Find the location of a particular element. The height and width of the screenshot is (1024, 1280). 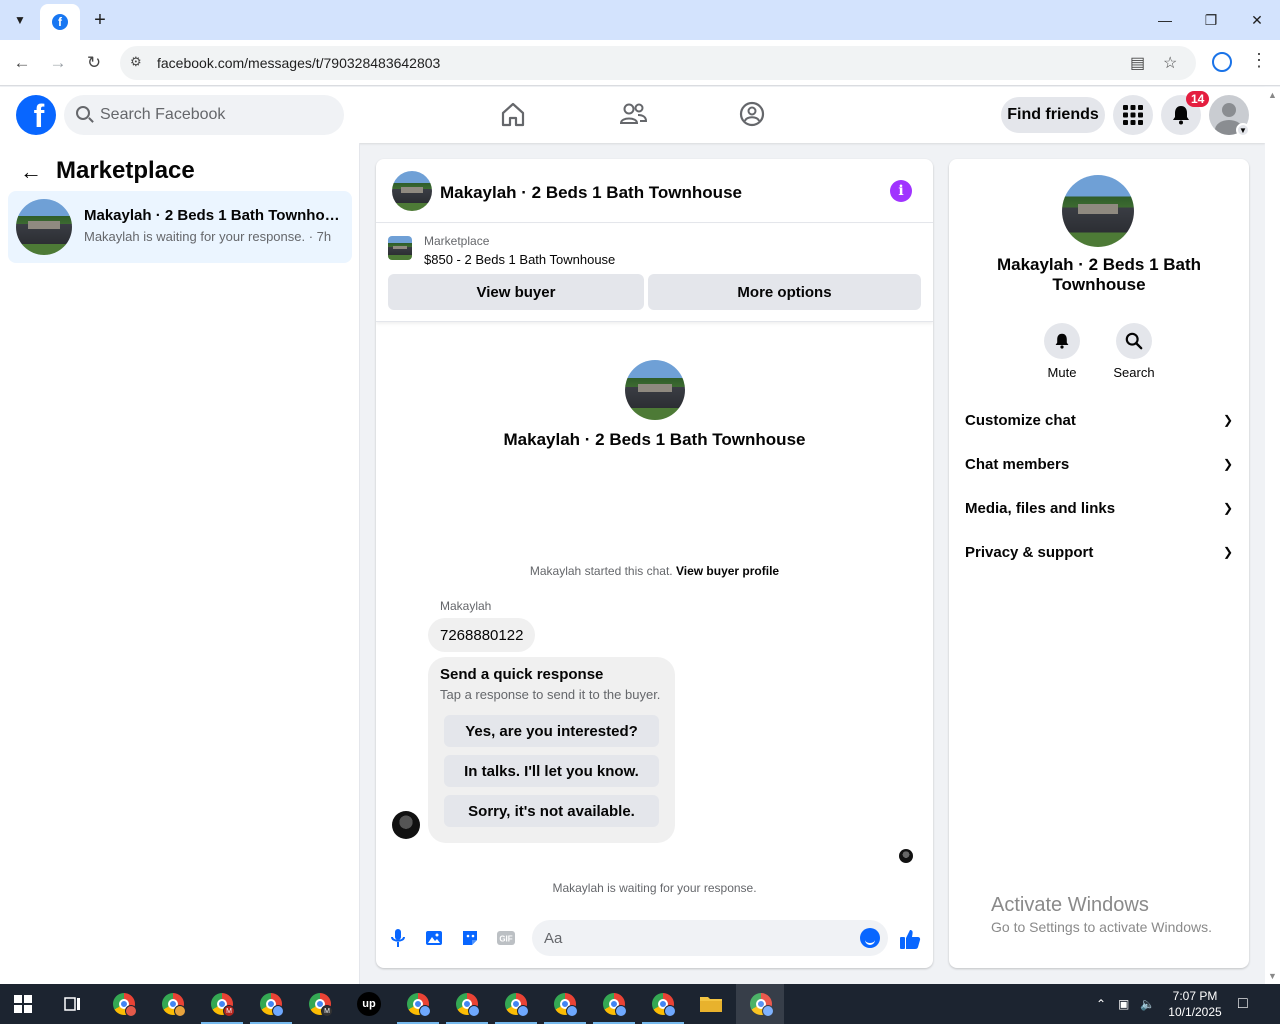

new-tab-button: + is located at coordinates (100, 20).